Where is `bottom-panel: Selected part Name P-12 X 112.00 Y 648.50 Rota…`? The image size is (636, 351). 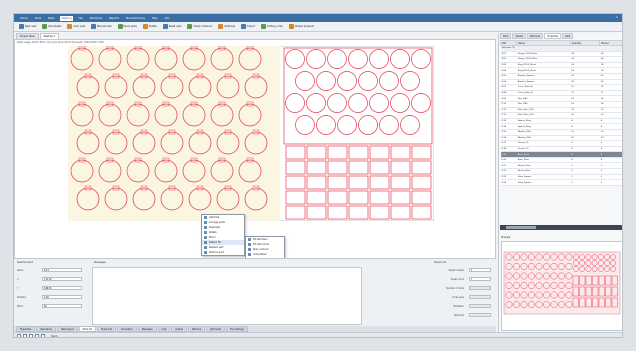 bottom-panel: Selected part Name P-12 X 112.00 Y 648.50 Rota… is located at coordinates (255, 292).